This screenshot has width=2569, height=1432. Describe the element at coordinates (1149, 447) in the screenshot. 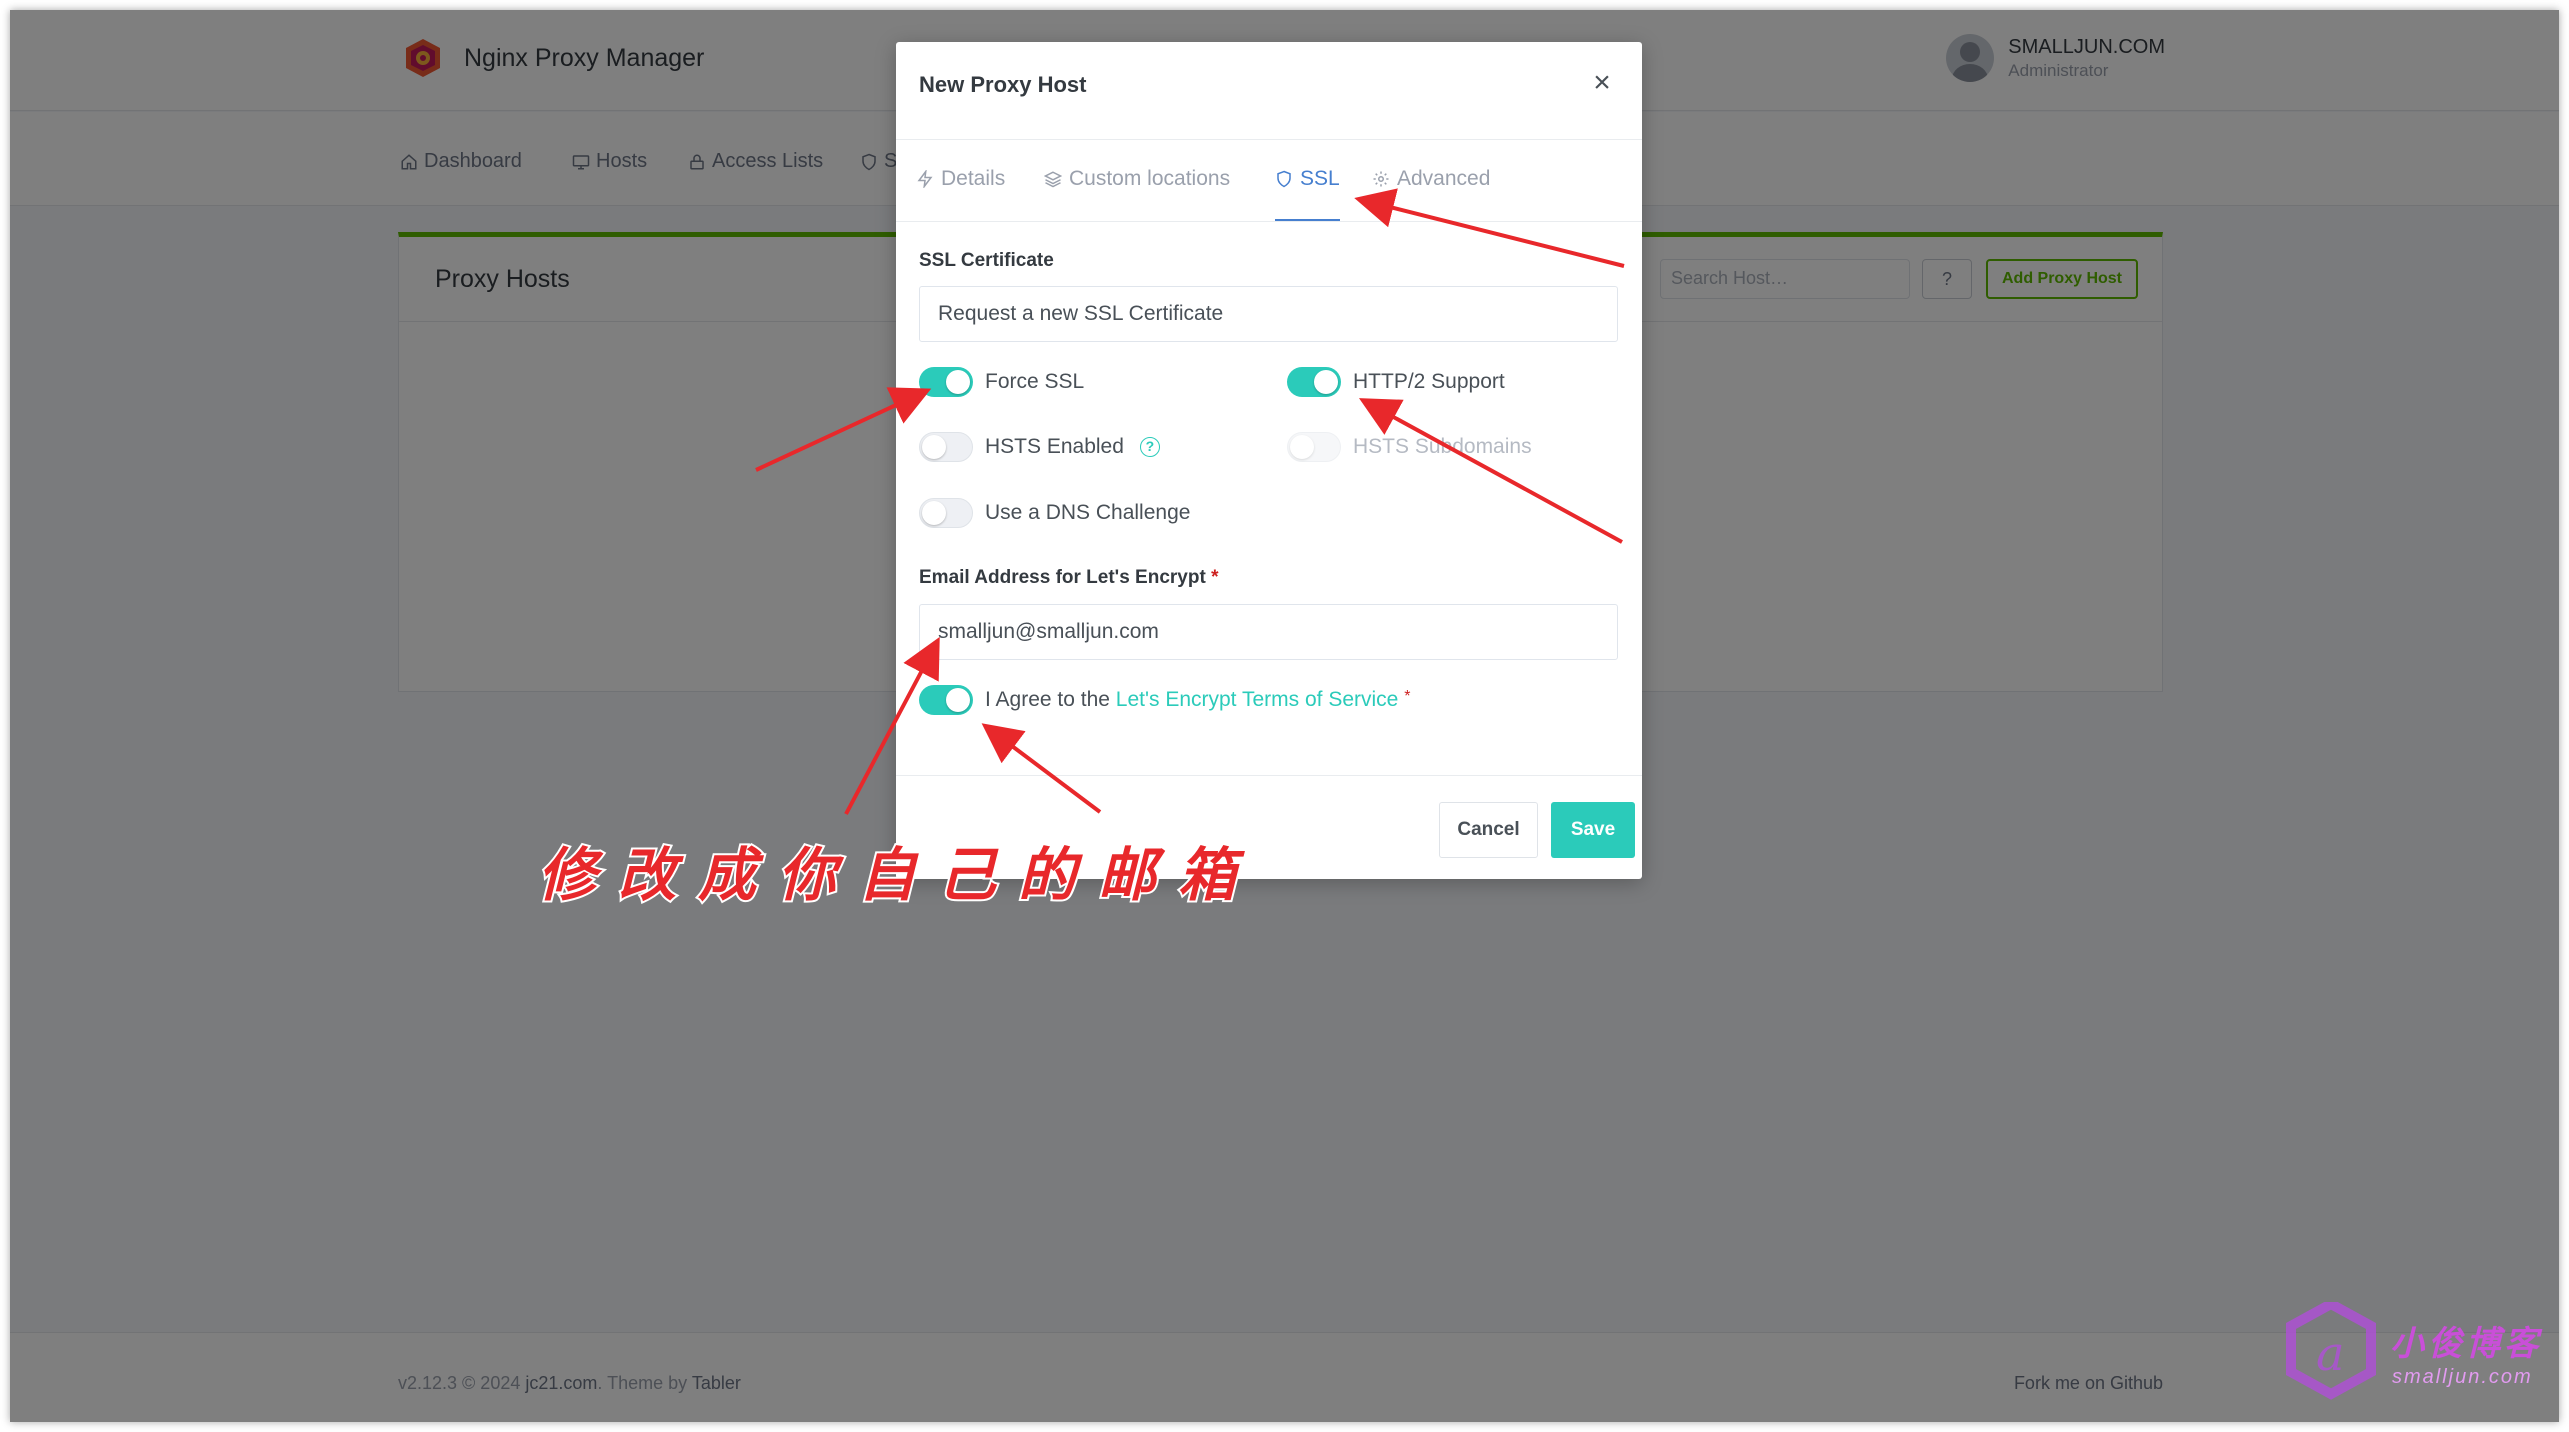

I see `help-circle-icon: ?` at that location.